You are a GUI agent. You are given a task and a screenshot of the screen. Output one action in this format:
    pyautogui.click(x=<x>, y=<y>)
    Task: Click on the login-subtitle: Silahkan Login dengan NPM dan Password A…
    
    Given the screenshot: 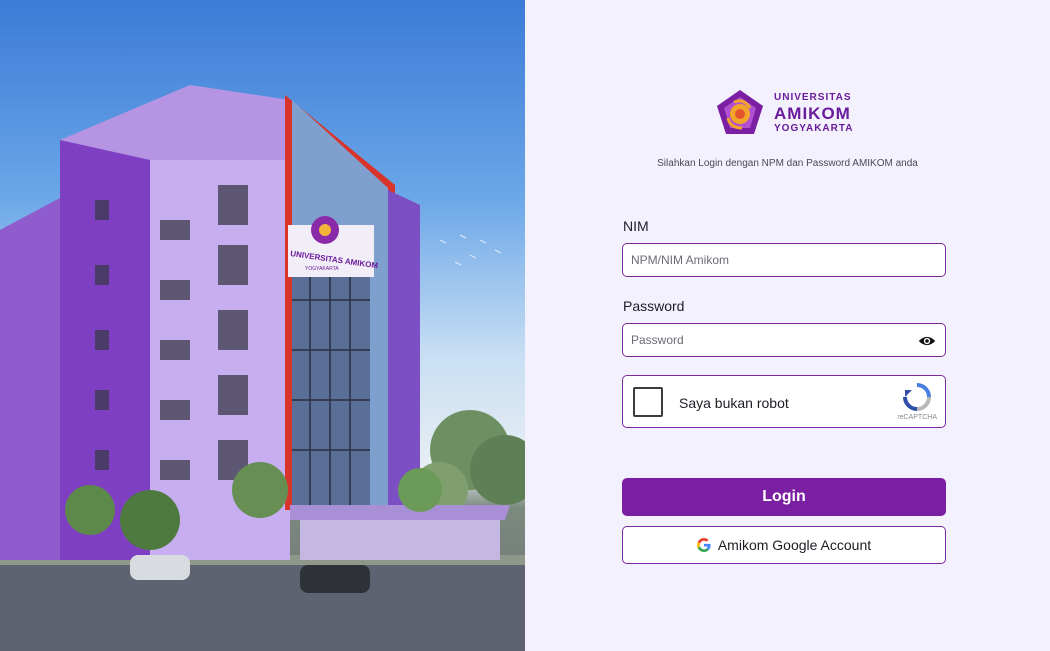 What is the action you would take?
    pyautogui.click(x=787, y=163)
    